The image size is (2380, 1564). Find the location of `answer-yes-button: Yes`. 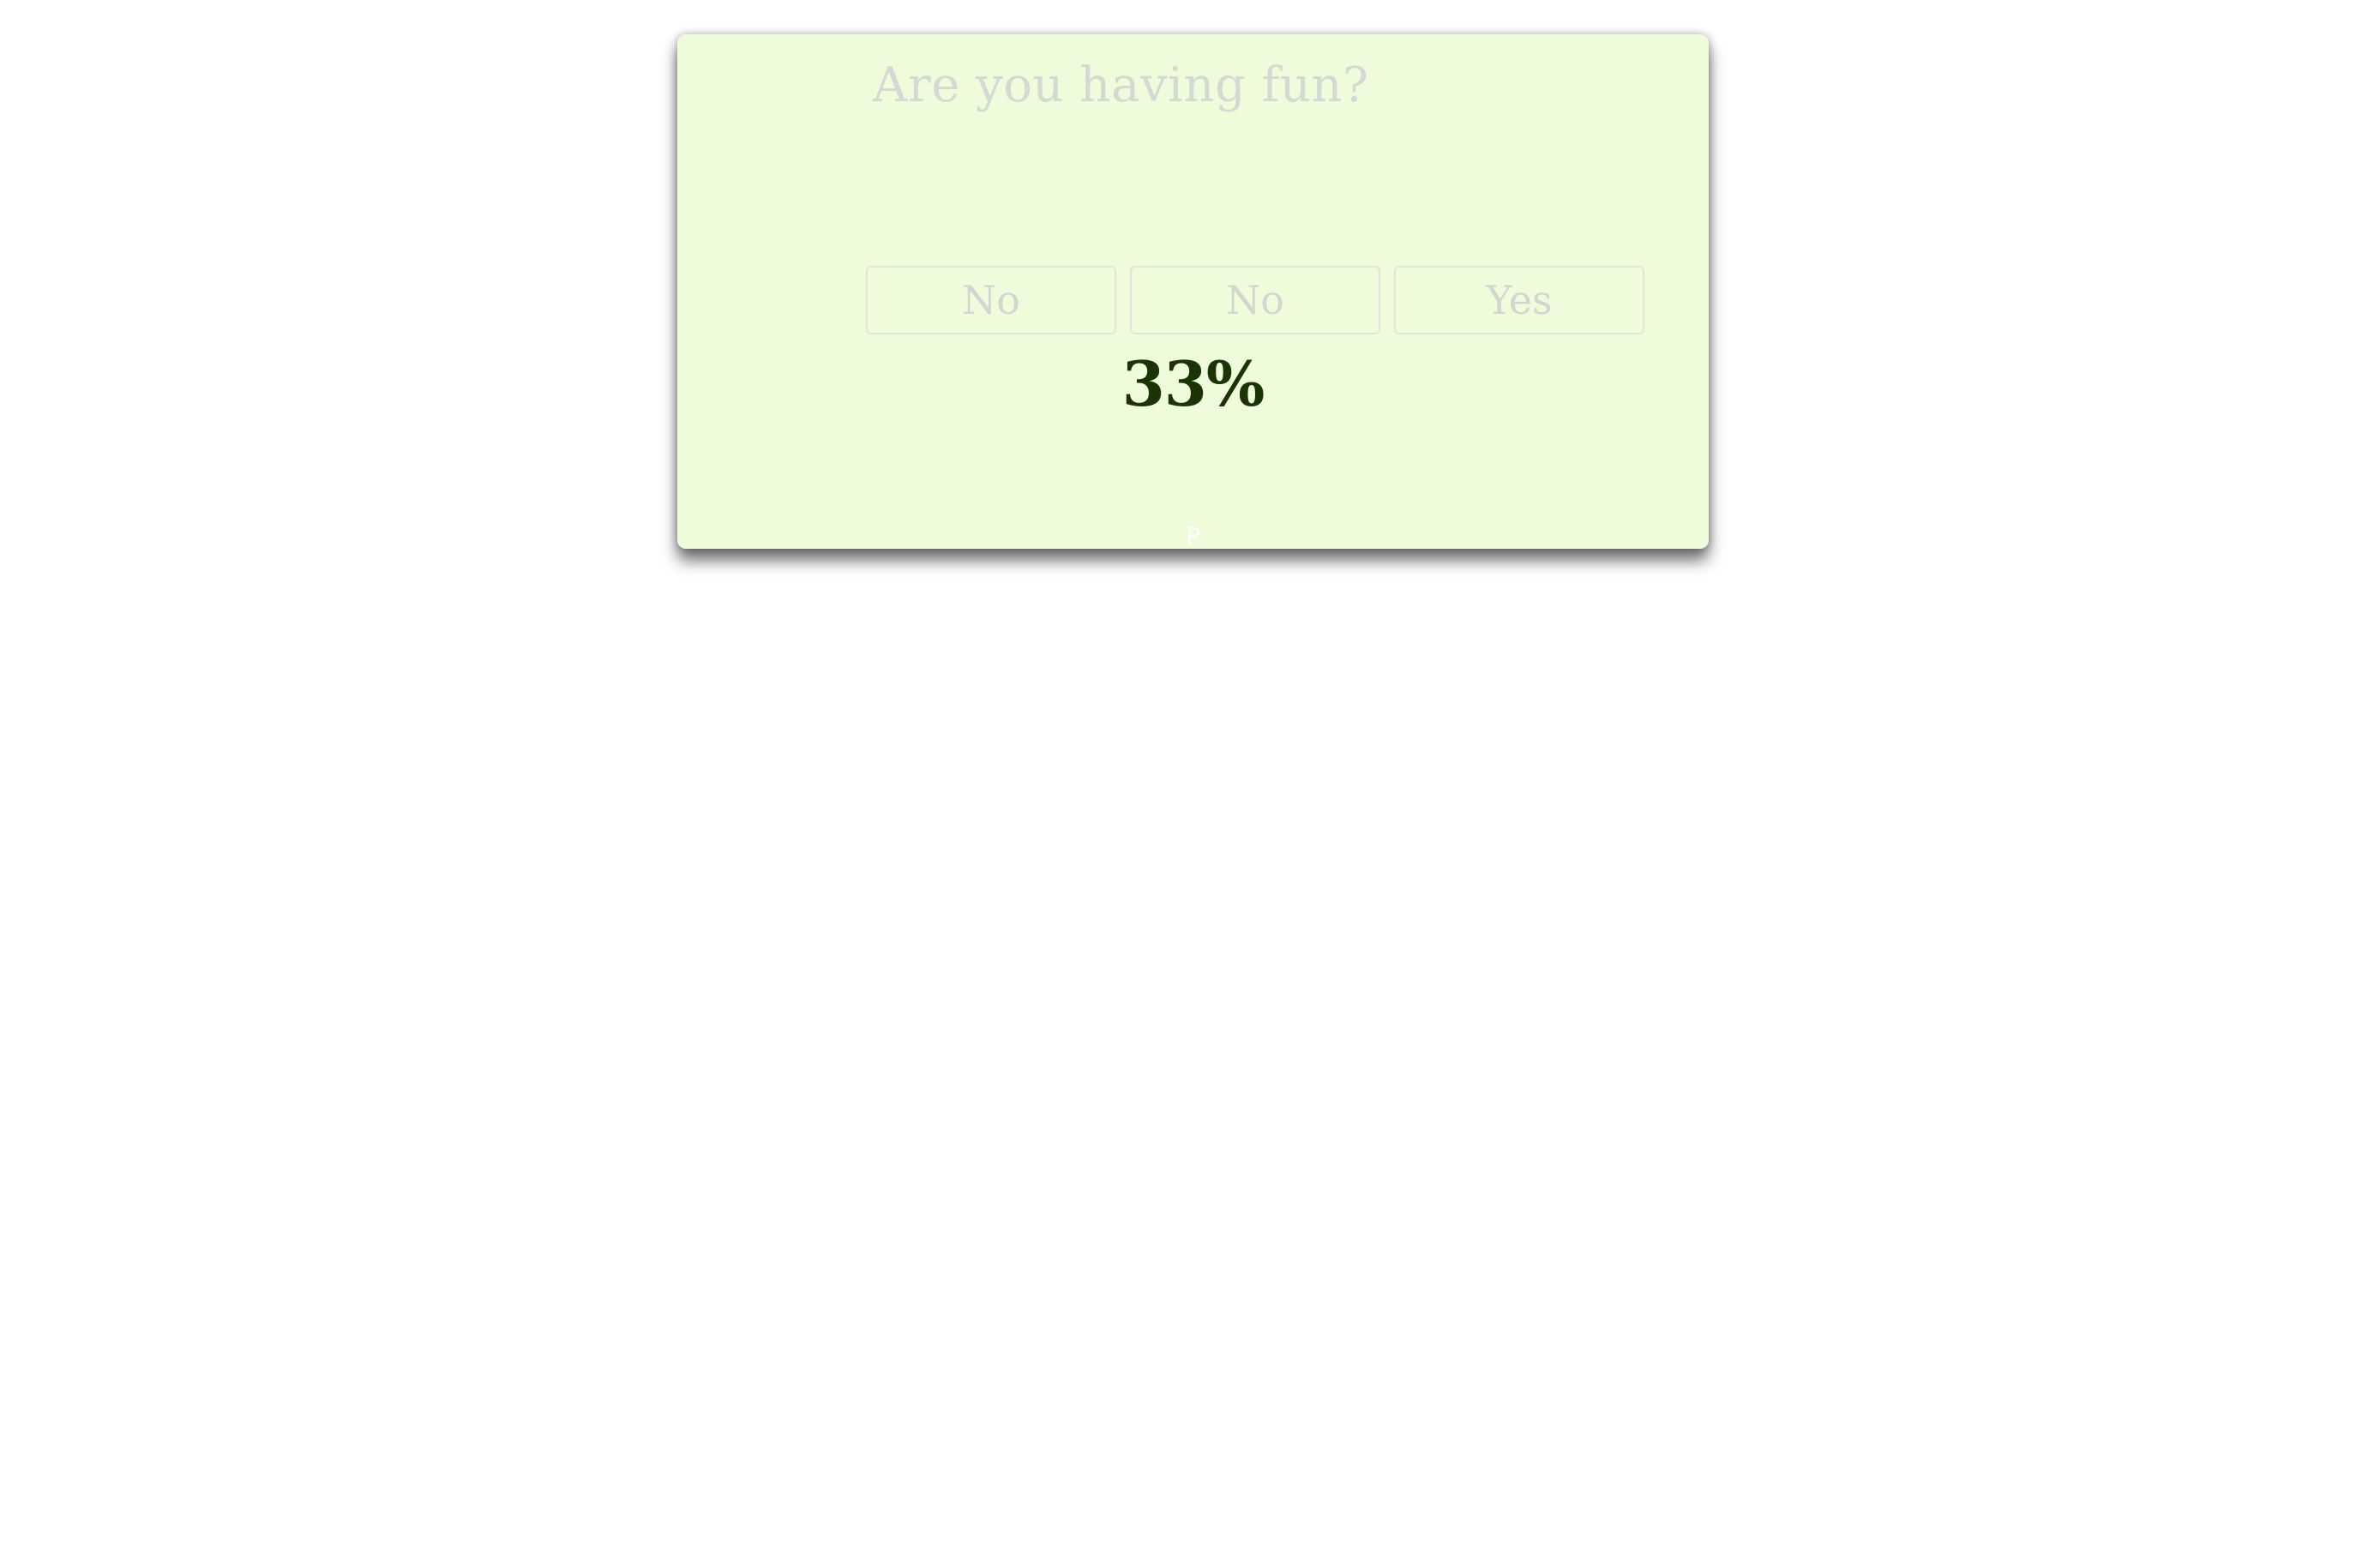

answer-yes-button: Yes is located at coordinates (1519, 300).